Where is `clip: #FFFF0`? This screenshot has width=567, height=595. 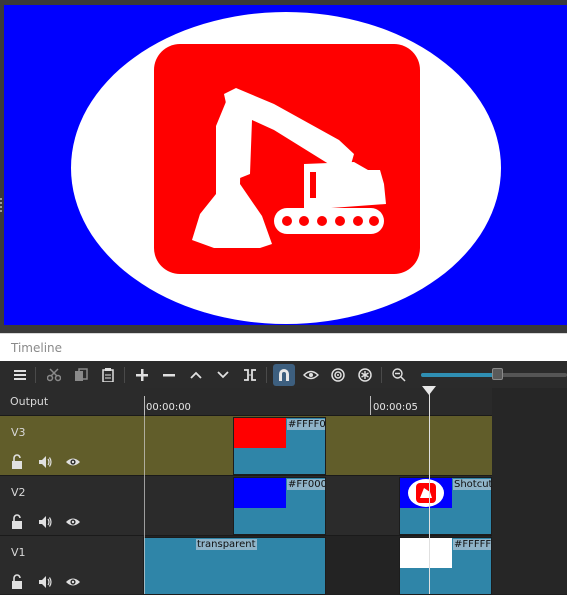 clip: #FFFF0 is located at coordinates (279, 446).